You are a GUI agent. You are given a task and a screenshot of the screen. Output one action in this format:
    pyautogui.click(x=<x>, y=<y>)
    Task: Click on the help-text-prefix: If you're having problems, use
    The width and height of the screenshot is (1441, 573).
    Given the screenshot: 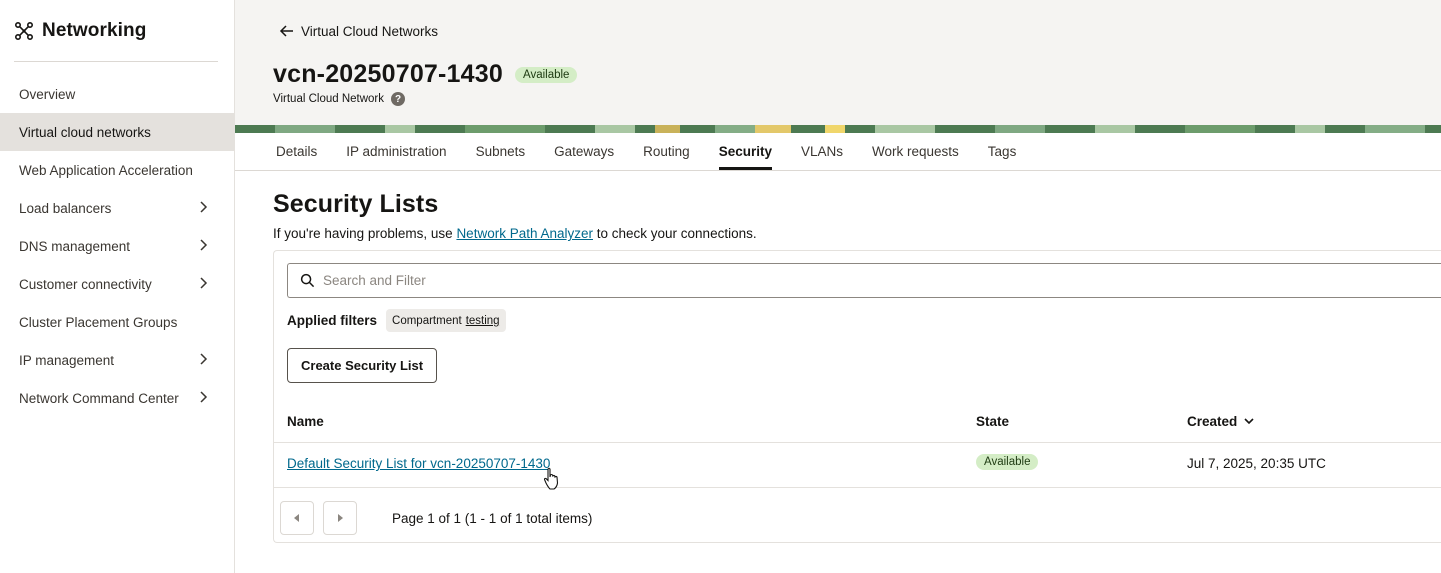 What is the action you would take?
    pyautogui.click(x=365, y=233)
    